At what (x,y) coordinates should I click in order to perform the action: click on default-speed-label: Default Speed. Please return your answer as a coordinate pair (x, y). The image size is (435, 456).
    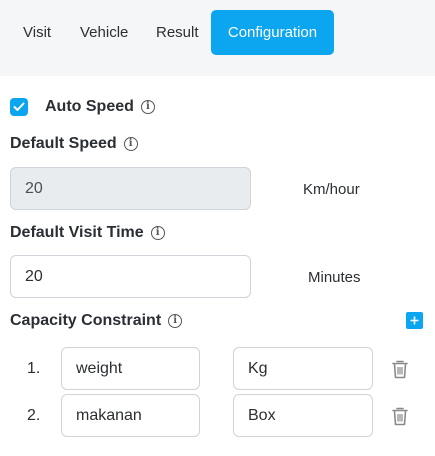
    Looking at the image, I should click on (63, 143).